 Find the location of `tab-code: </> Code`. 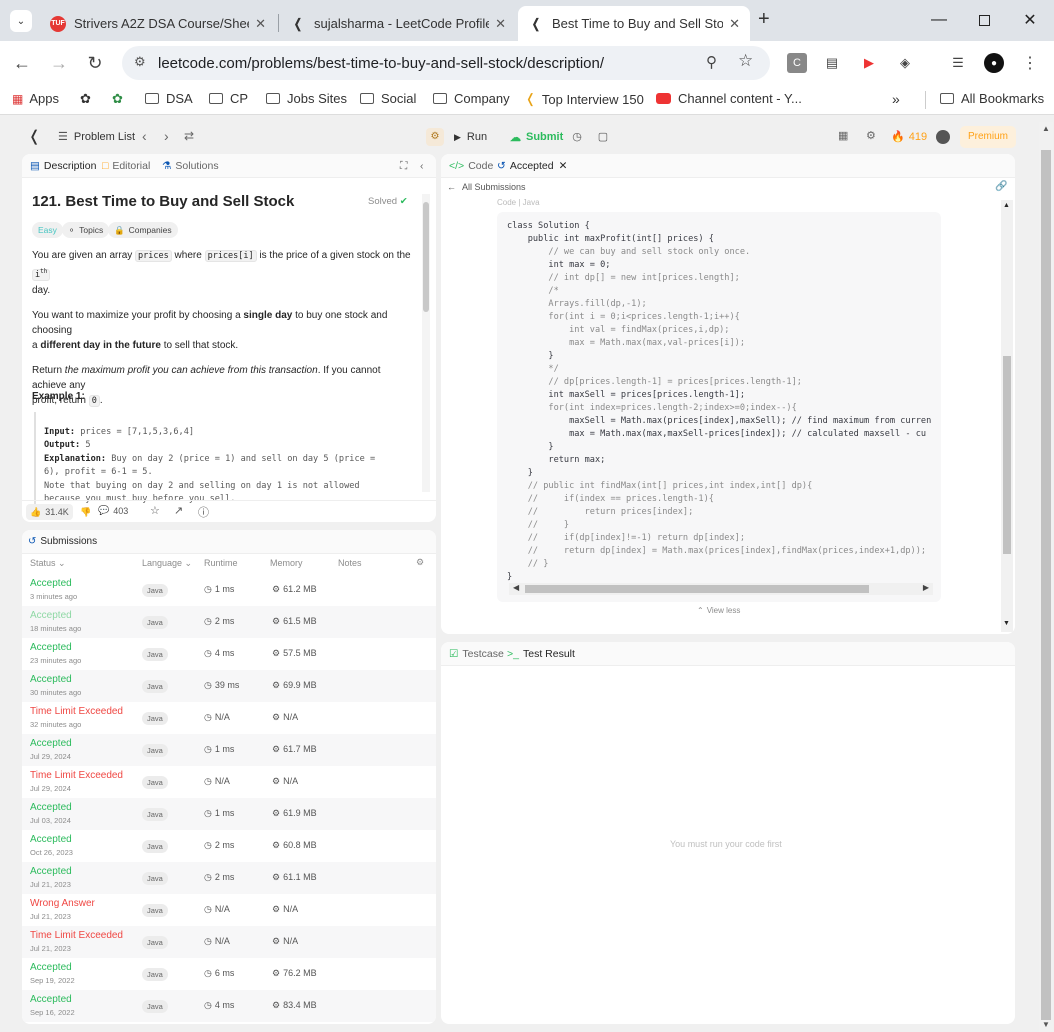

tab-code: </> Code is located at coordinates (471, 166).